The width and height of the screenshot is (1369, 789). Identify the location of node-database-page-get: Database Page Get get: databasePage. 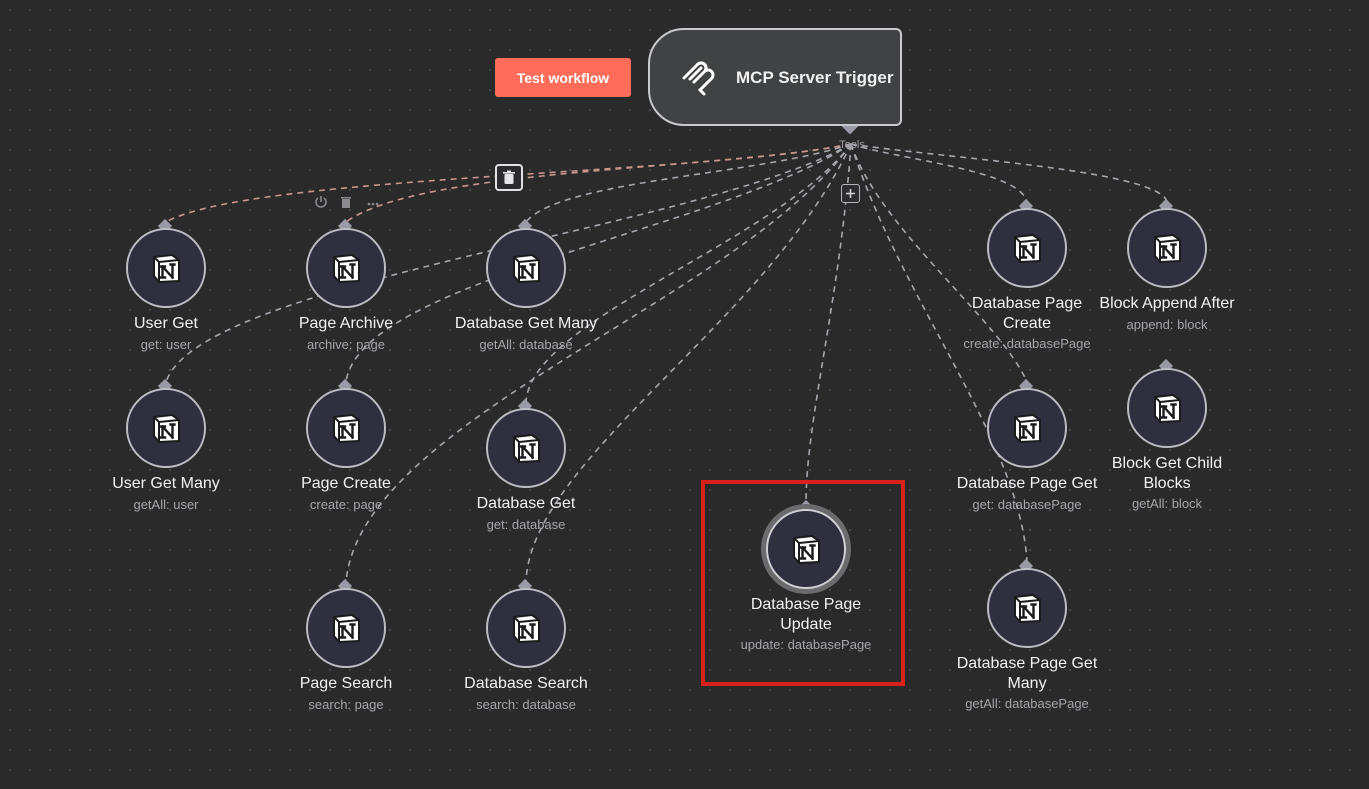
(1027, 450).